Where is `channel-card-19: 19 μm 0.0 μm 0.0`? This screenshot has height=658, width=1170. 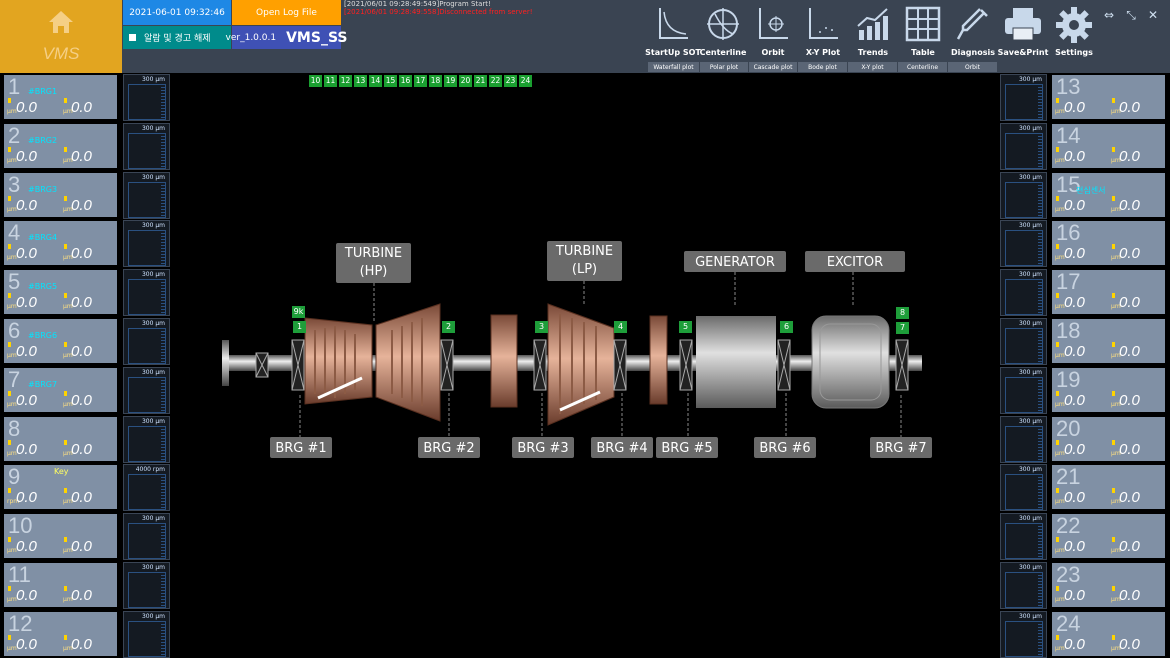
channel-card-19: 19 μm 0.0 μm 0.0 is located at coordinates (1108, 389).